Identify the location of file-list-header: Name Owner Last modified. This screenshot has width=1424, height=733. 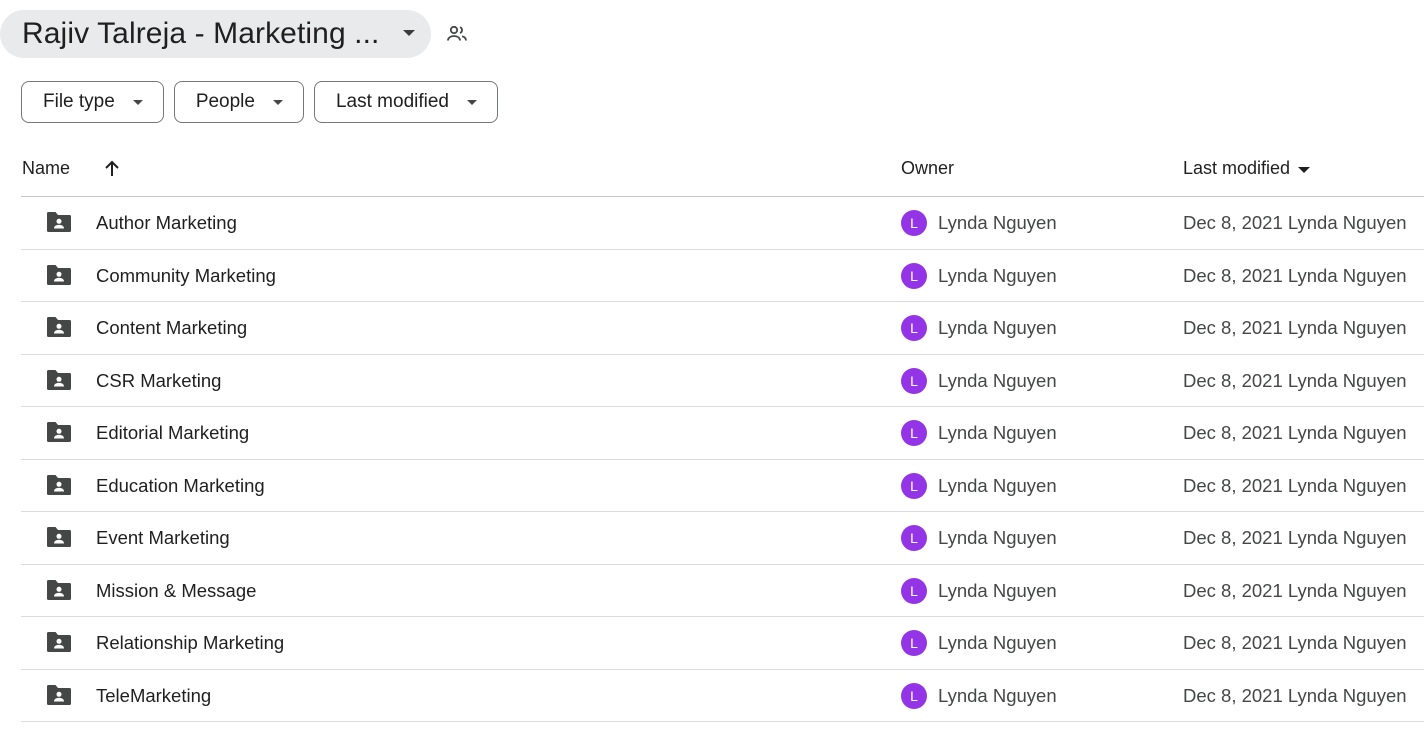
(722, 171).